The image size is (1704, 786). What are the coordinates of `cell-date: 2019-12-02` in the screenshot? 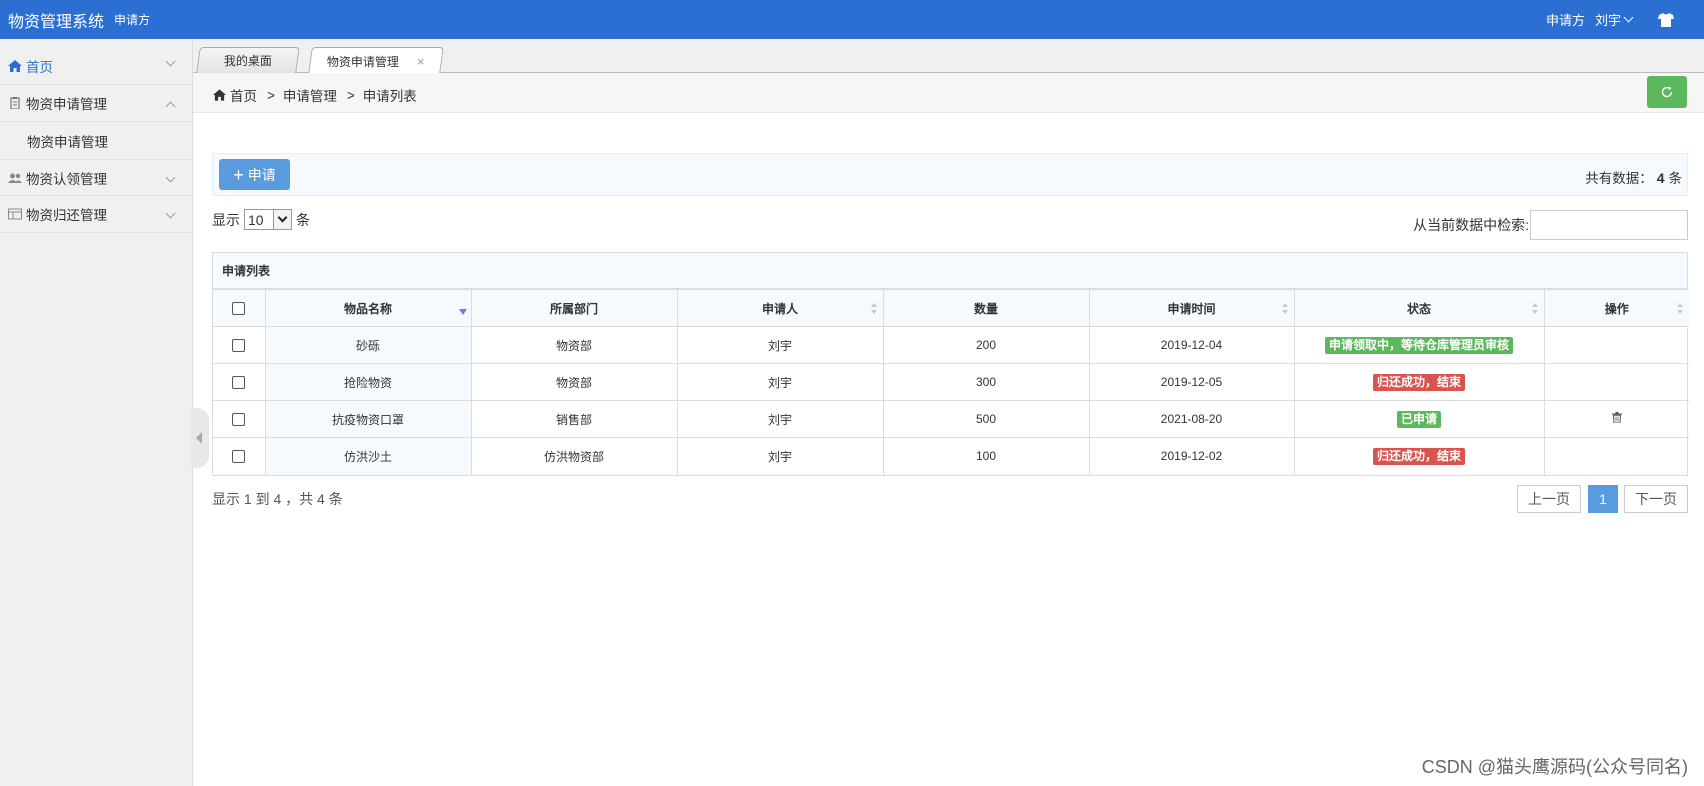 It's located at (1191, 456).